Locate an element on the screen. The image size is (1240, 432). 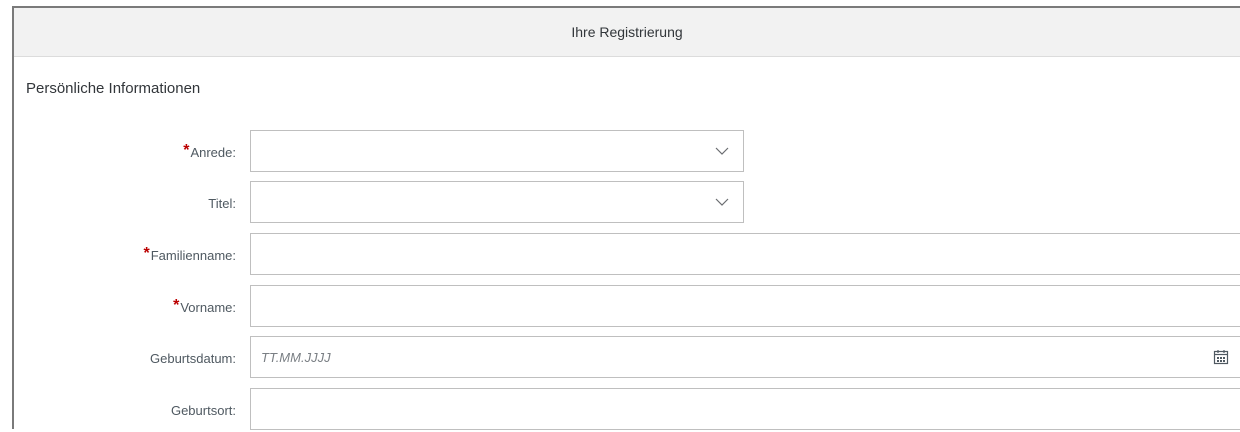
titel-label-text: Titel: is located at coordinates (222, 203).